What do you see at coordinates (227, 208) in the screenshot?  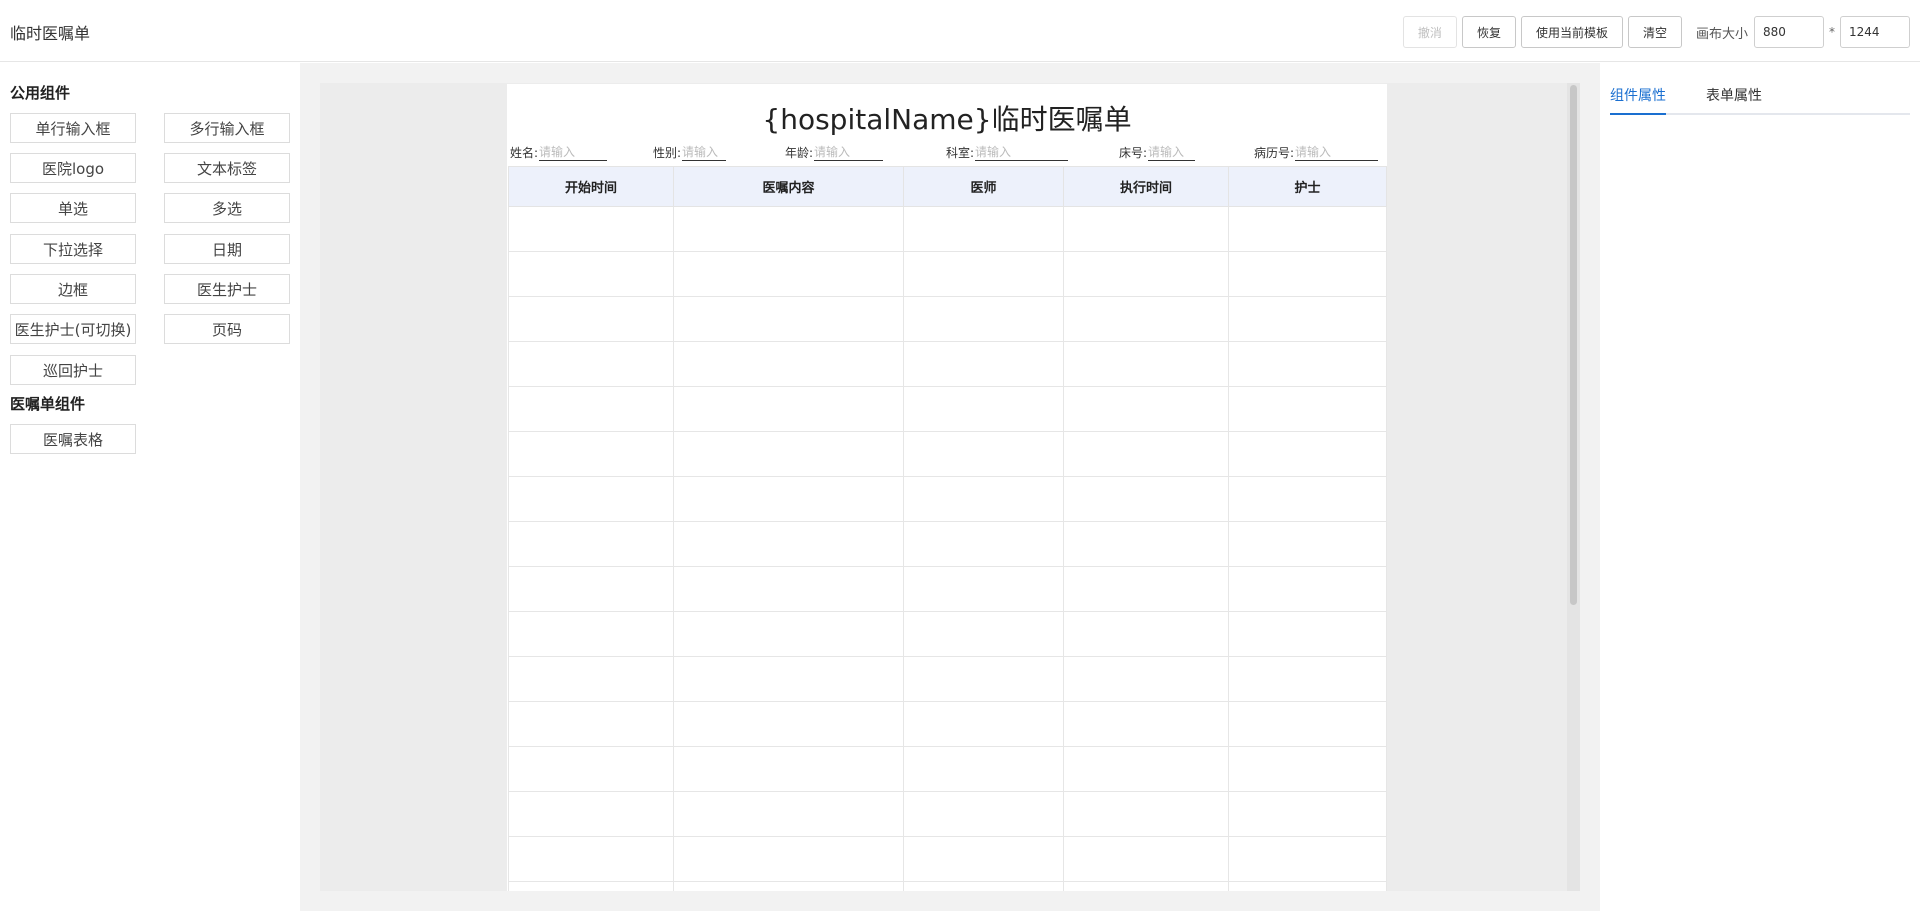 I see `component-checkbox: 多选` at bounding box center [227, 208].